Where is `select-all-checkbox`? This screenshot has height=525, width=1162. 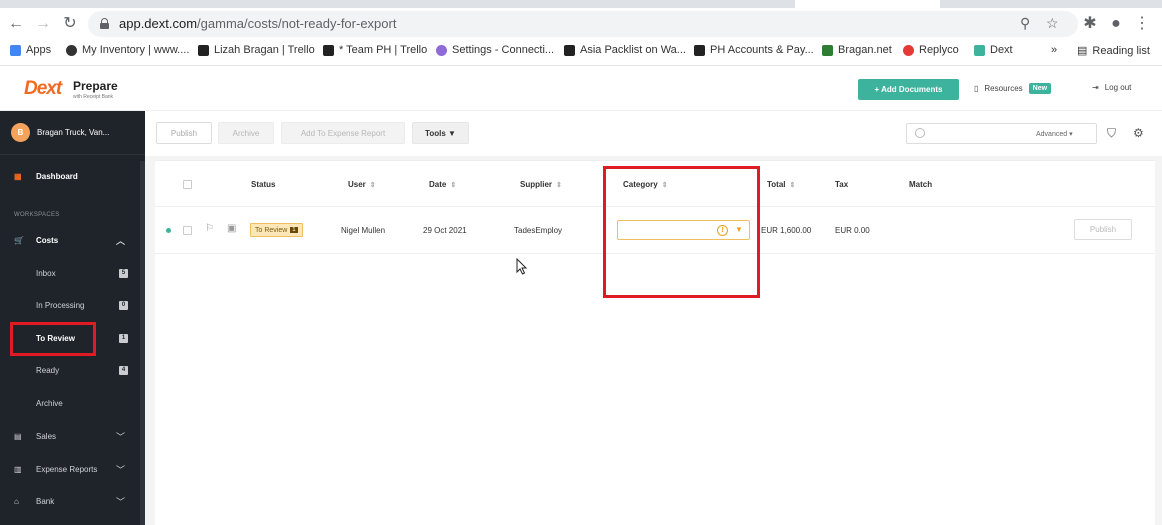
select-all-checkbox is located at coordinates (187, 184).